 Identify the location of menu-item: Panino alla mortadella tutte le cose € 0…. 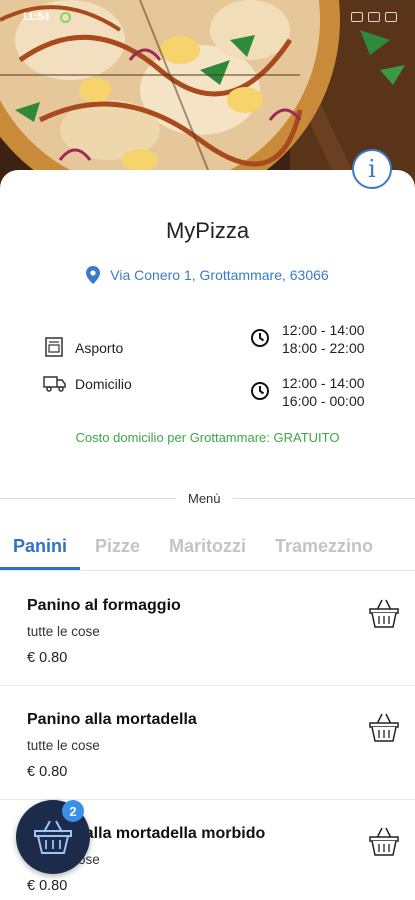
(207, 743).